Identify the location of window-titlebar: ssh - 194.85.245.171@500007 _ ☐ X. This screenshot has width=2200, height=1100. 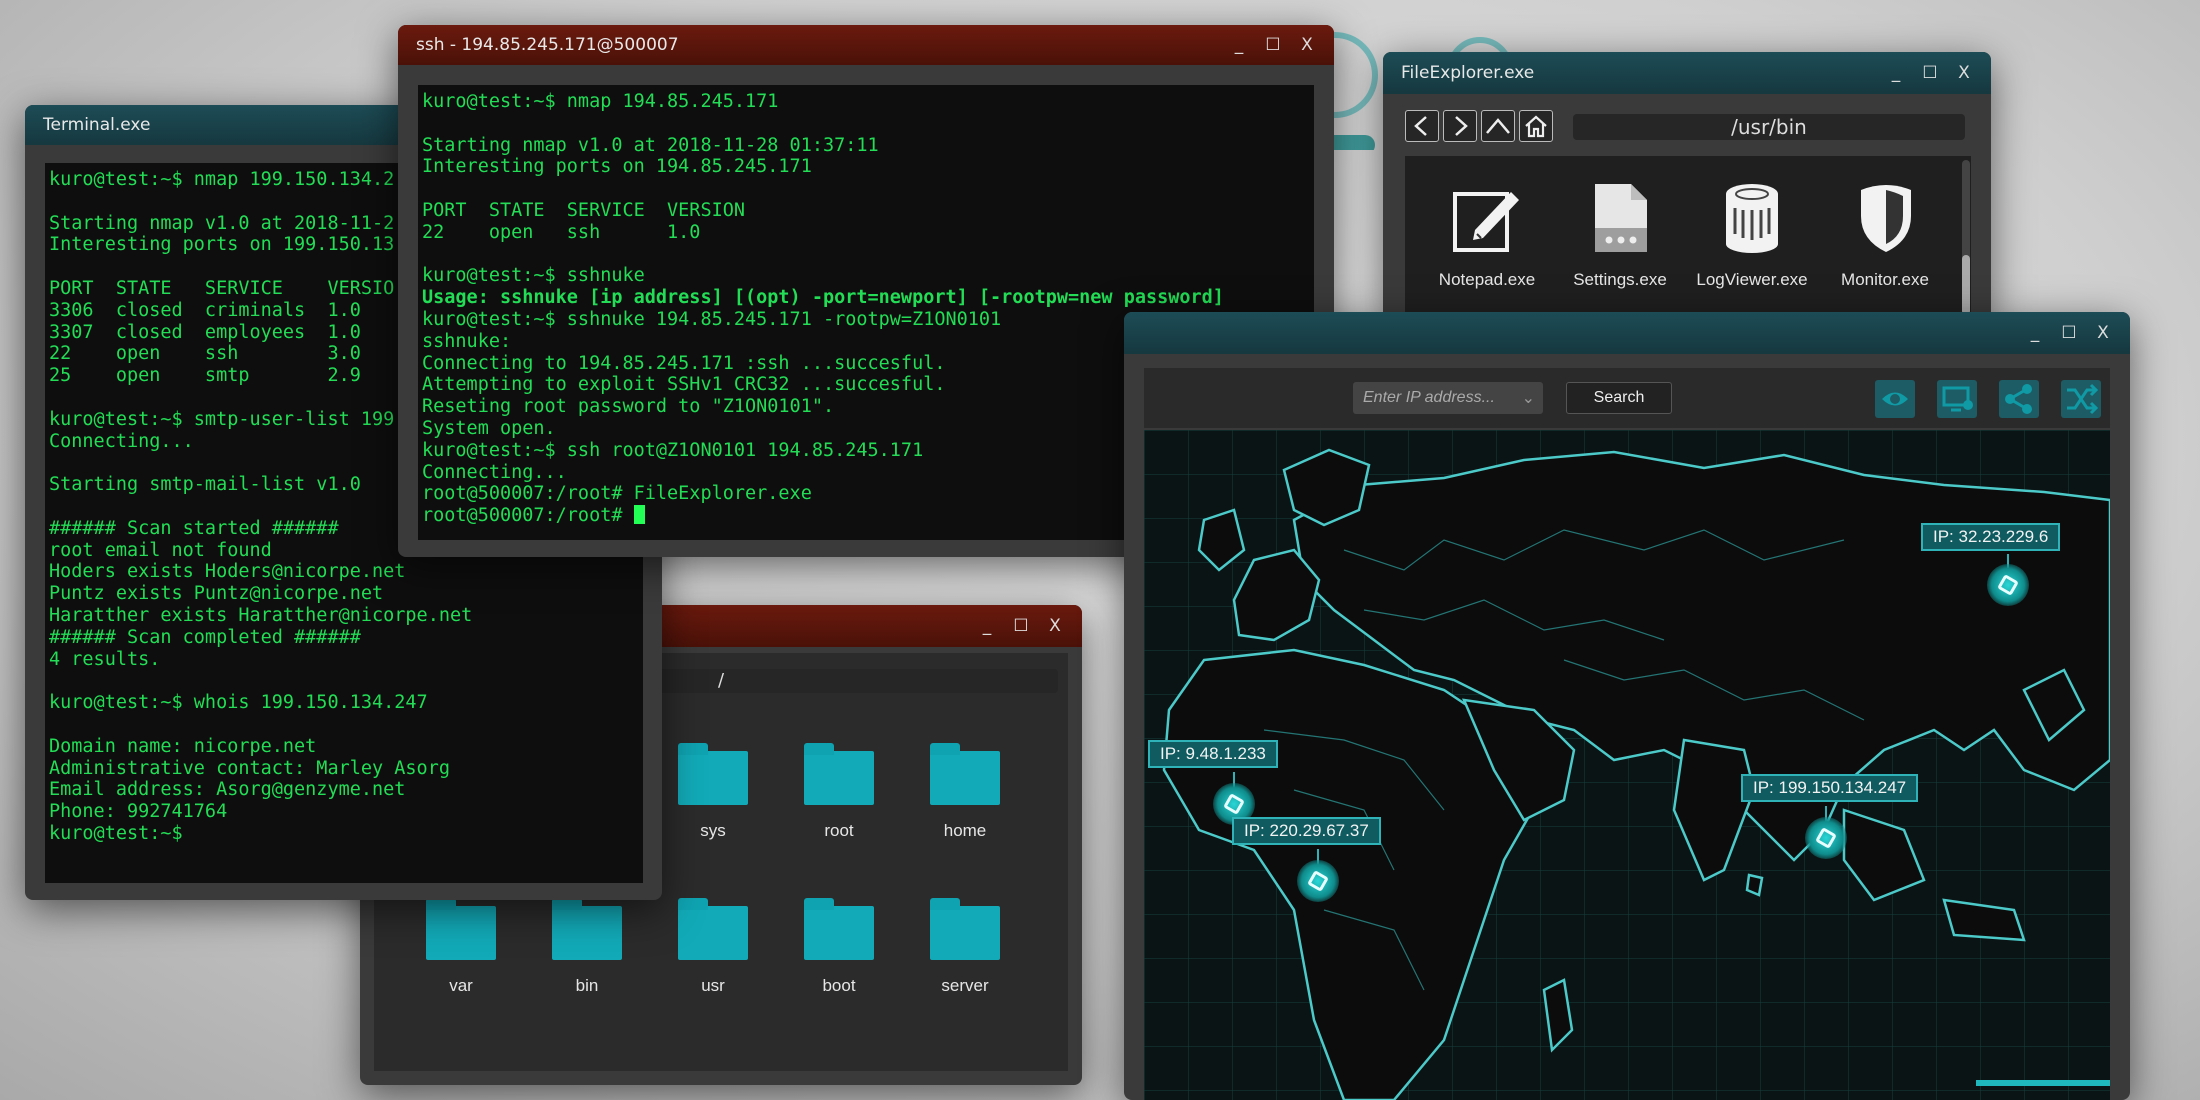
(866, 45).